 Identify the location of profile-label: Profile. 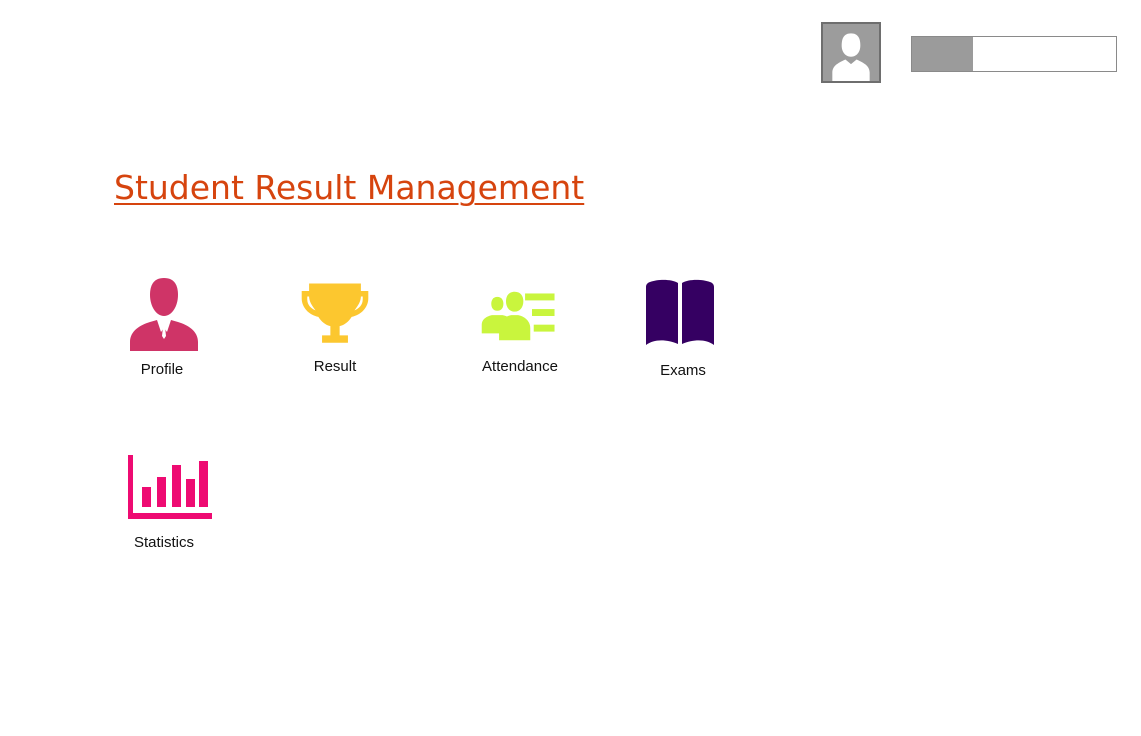
(162, 369).